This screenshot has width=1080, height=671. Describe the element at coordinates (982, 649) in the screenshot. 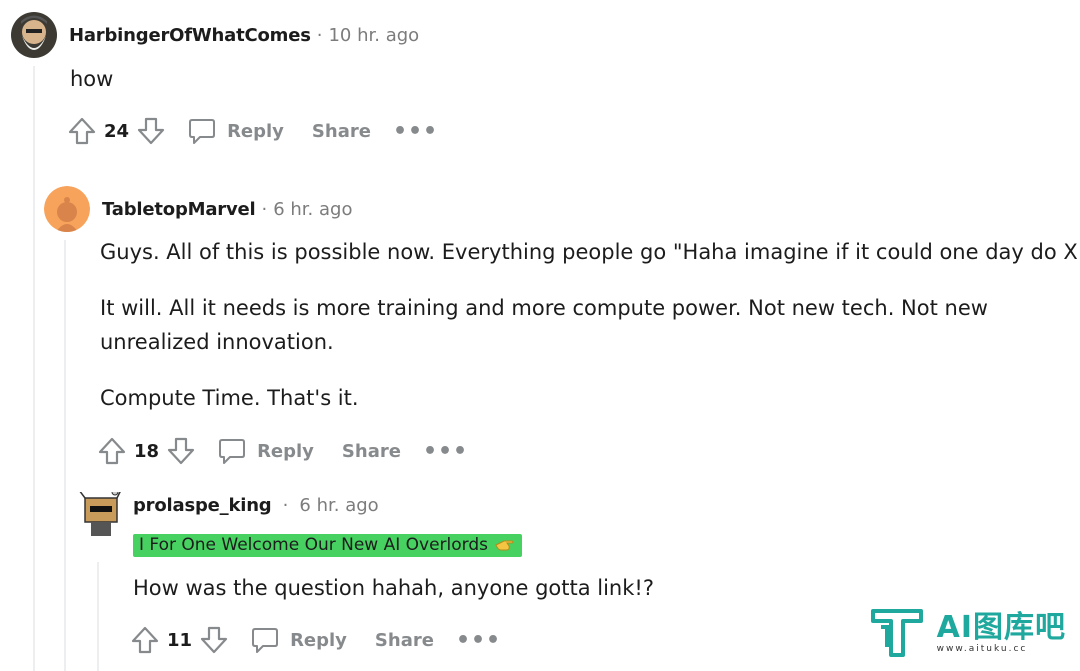

I see `watermark-url: www.aituku.cc` at that location.